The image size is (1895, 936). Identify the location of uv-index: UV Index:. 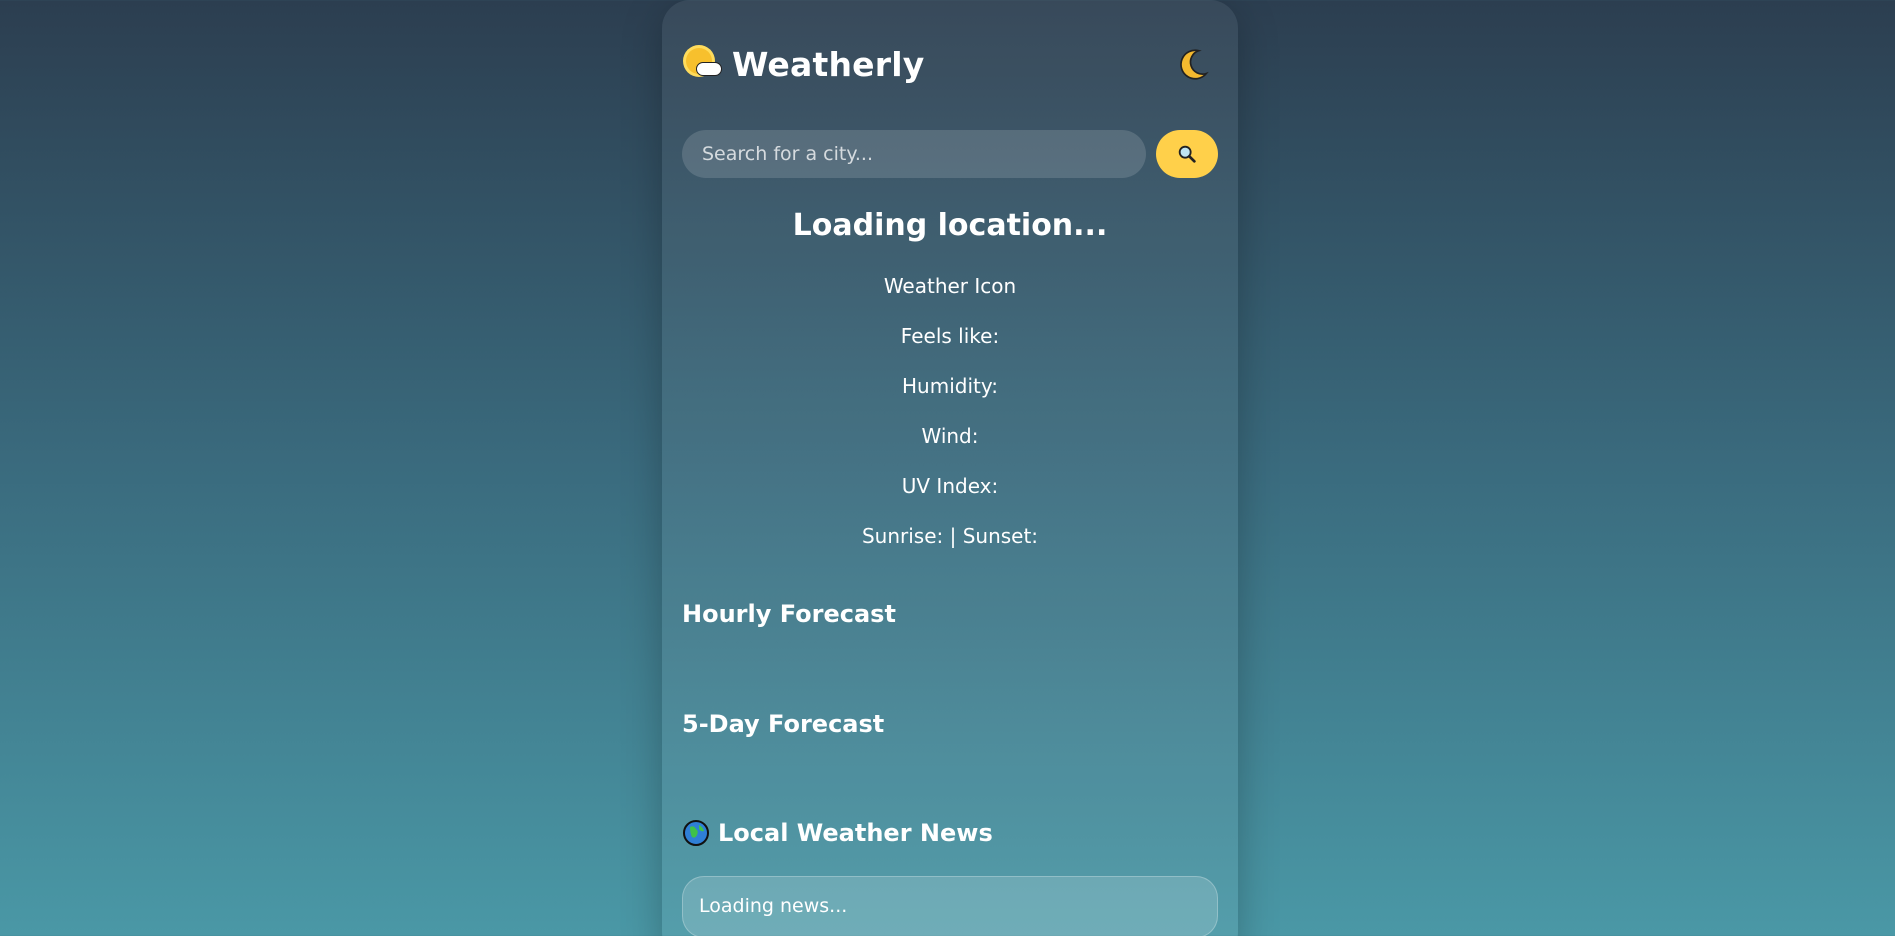
(950, 486).